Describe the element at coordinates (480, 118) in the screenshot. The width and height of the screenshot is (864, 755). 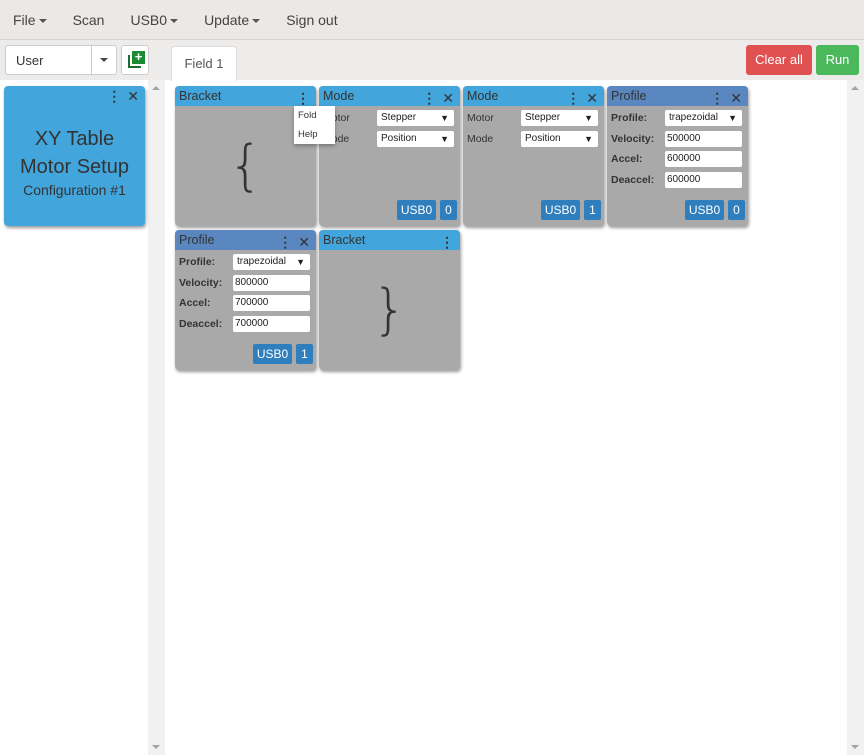
I see `field-label: Motor` at that location.